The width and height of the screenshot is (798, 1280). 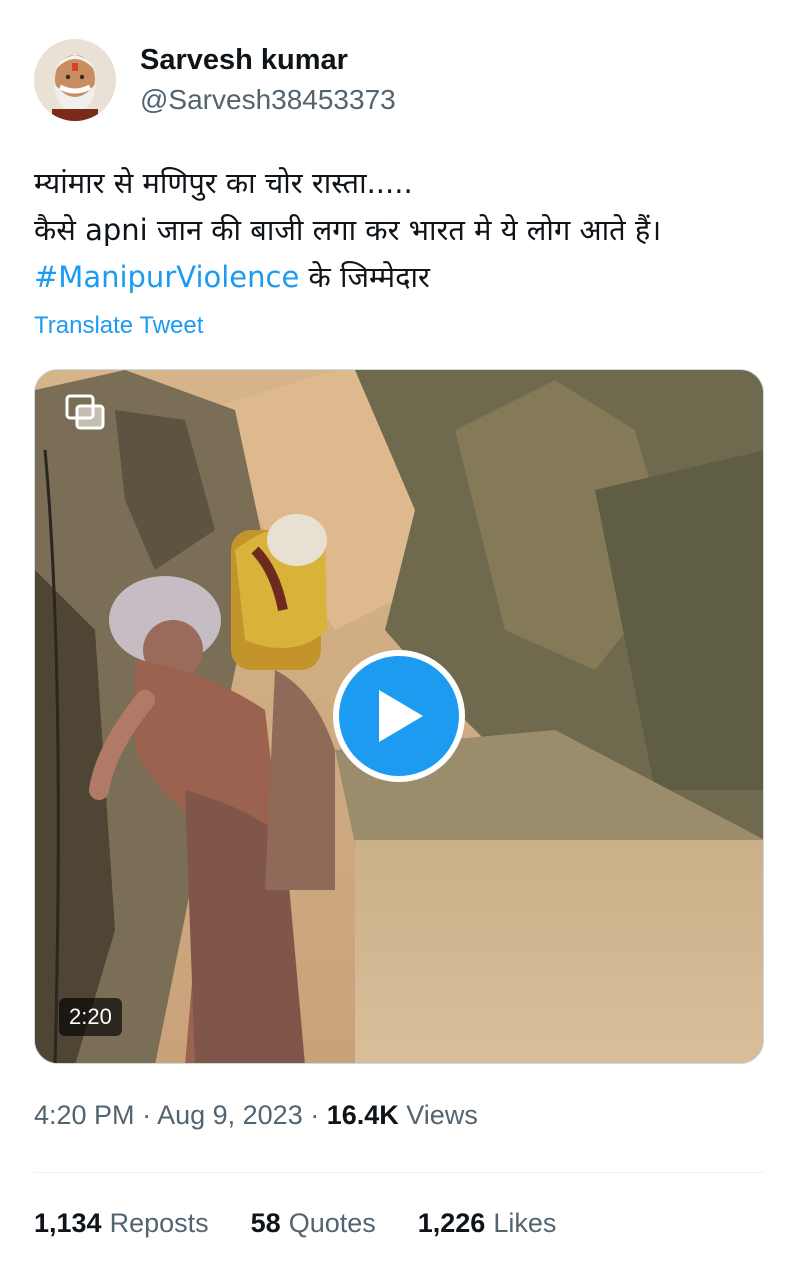 I want to click on views-label: Views, so click(x=438, y=1115).